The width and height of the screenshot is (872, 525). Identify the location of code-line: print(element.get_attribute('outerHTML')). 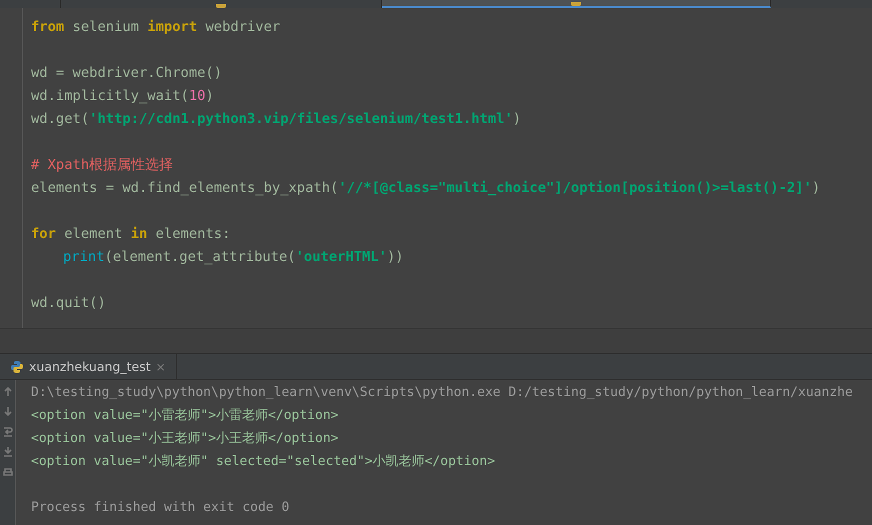
(233, 257).